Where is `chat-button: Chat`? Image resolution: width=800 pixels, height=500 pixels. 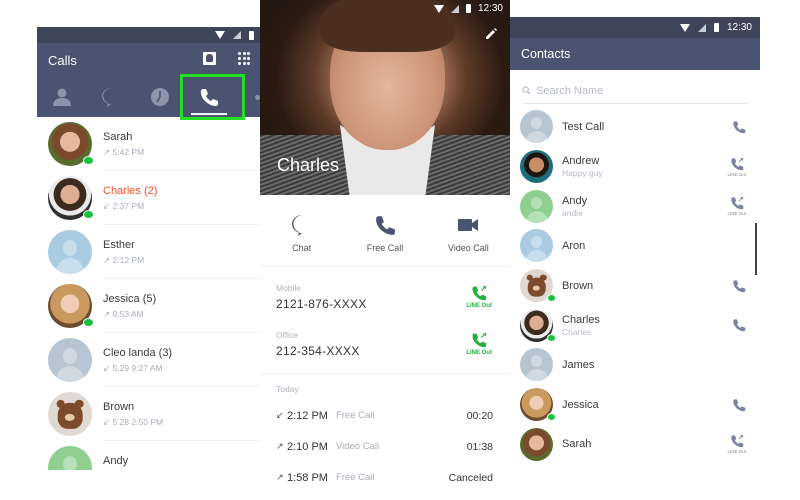 chat-button: Chat is located at coordinates (302, 233).